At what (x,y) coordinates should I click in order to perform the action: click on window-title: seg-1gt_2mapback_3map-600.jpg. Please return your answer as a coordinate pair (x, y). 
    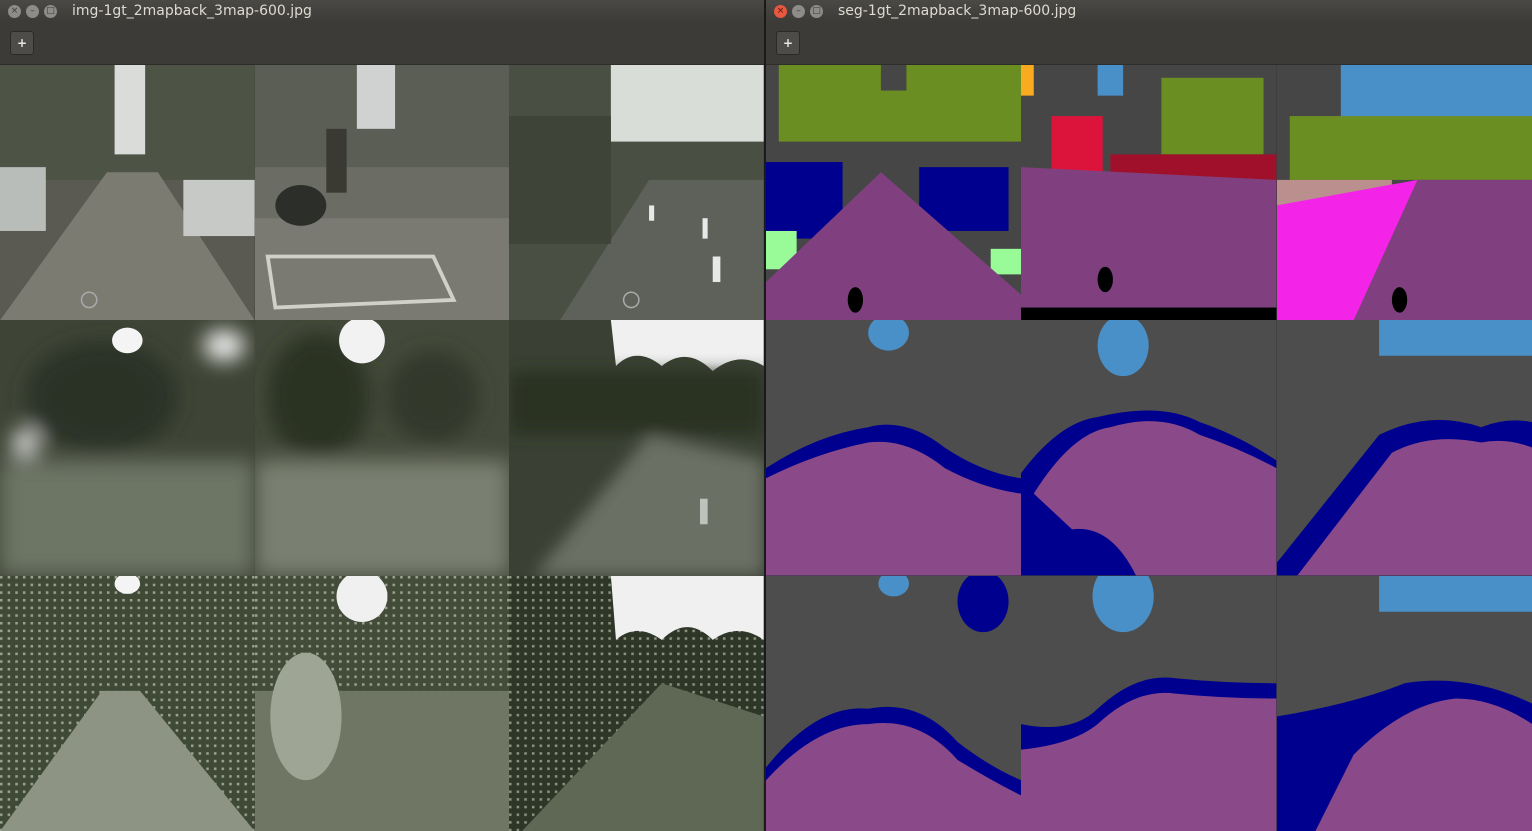
    Looking at the image, I should click on (957, 11).